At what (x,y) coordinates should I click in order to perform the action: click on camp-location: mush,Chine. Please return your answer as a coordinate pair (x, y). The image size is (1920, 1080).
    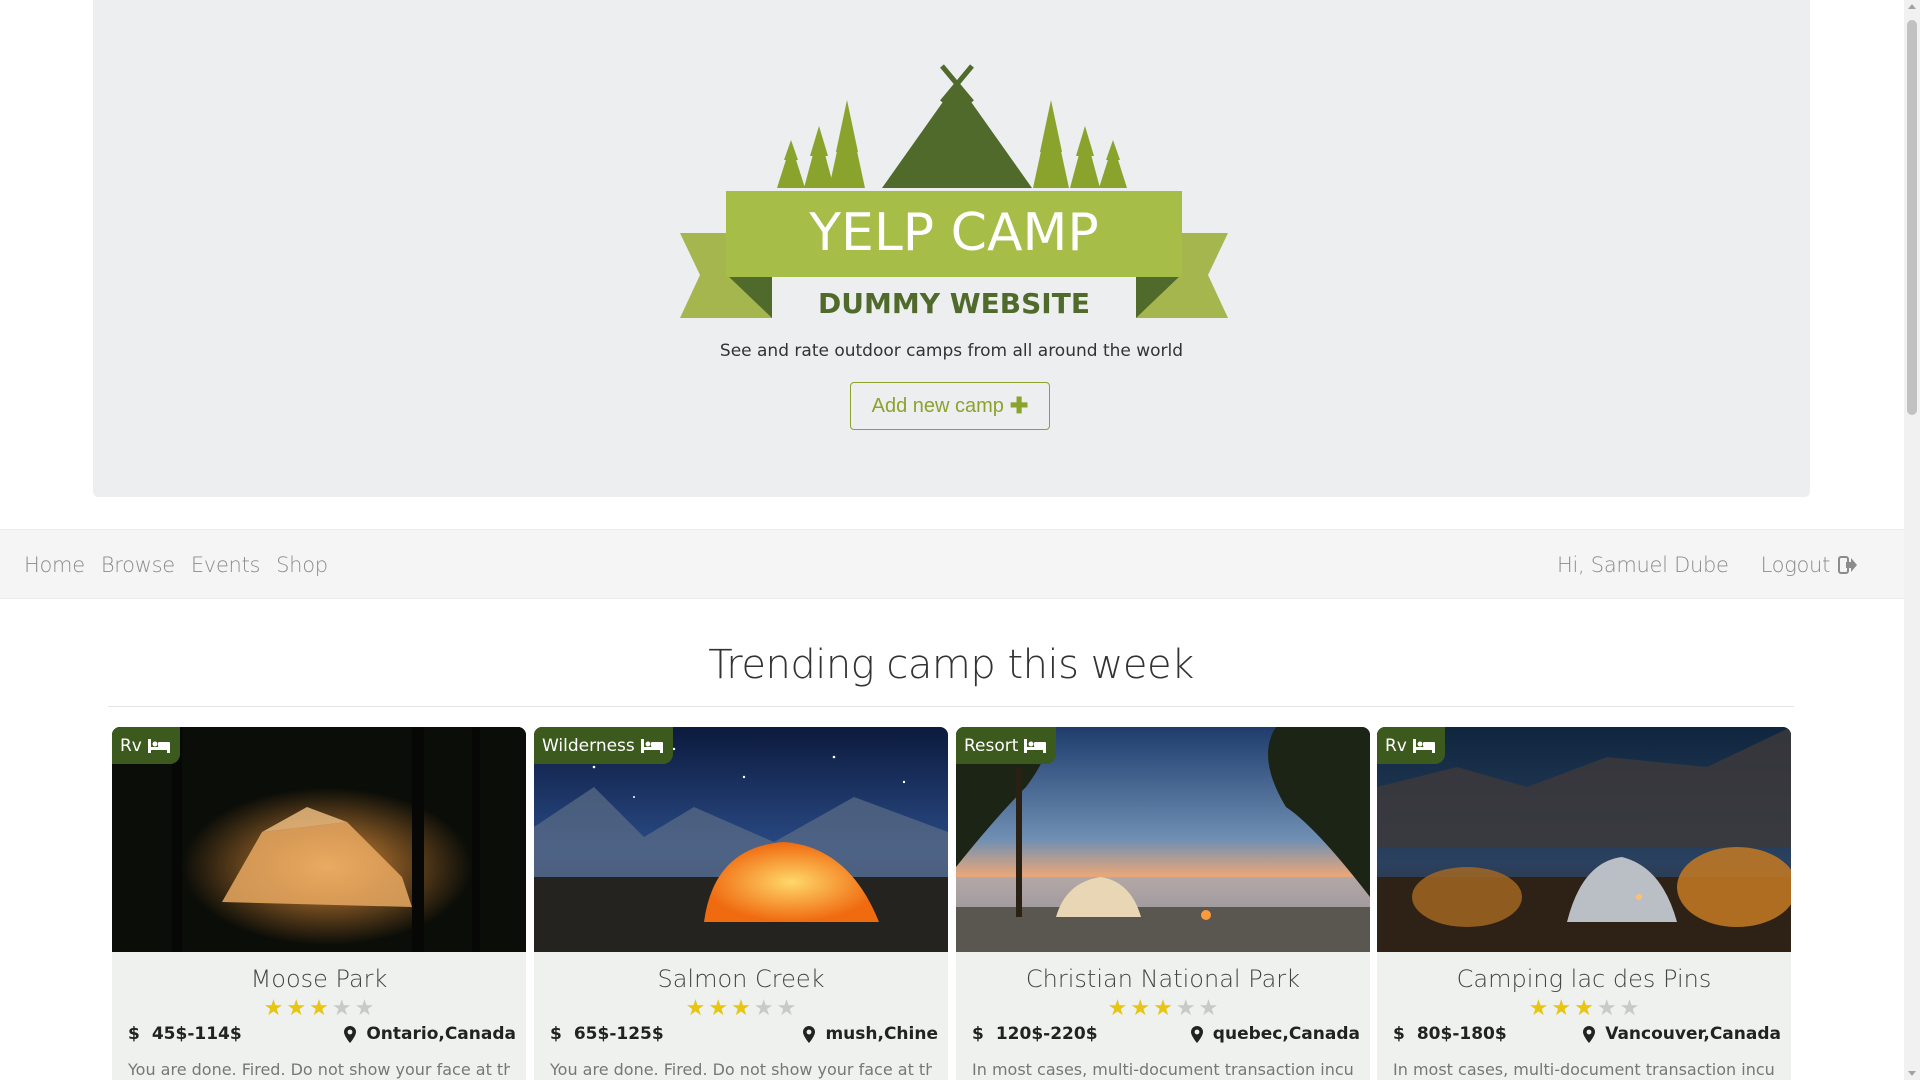
    Looking at the image, I should click on (870, 1034).